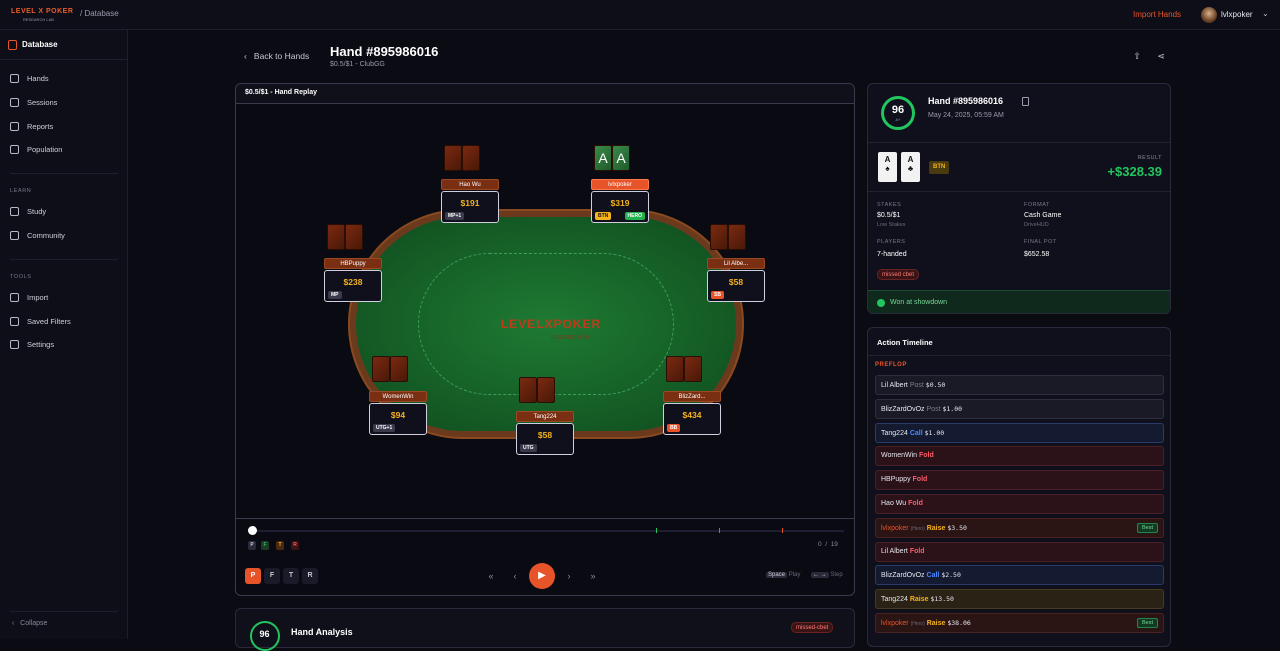  Describe the element at coordinates (46, 235) in the screenshot. I see `sidebar-item-label: Community` at that location.